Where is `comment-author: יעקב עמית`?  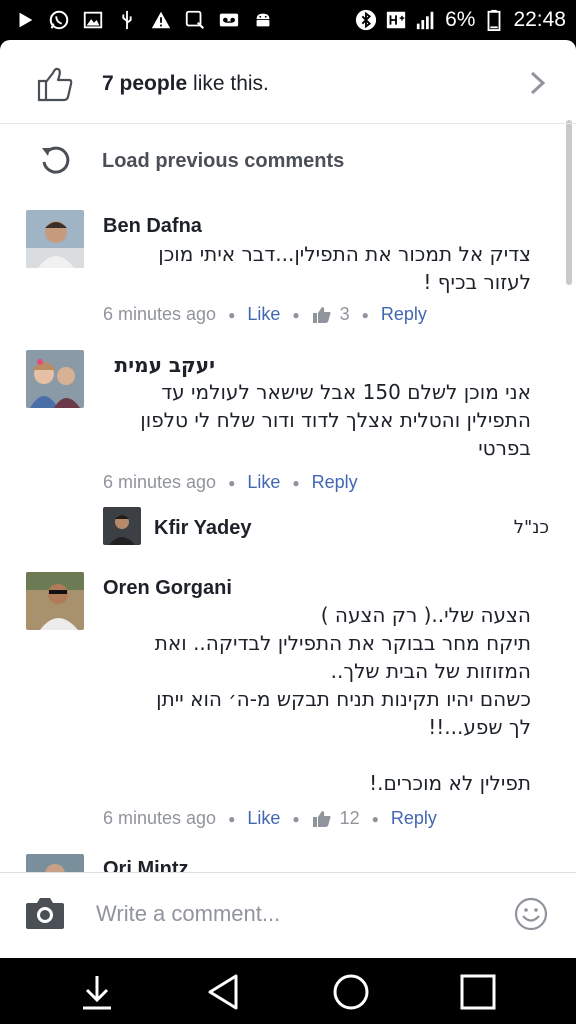 comment-author: יעקב עמית is located at coordinates (159, 365).